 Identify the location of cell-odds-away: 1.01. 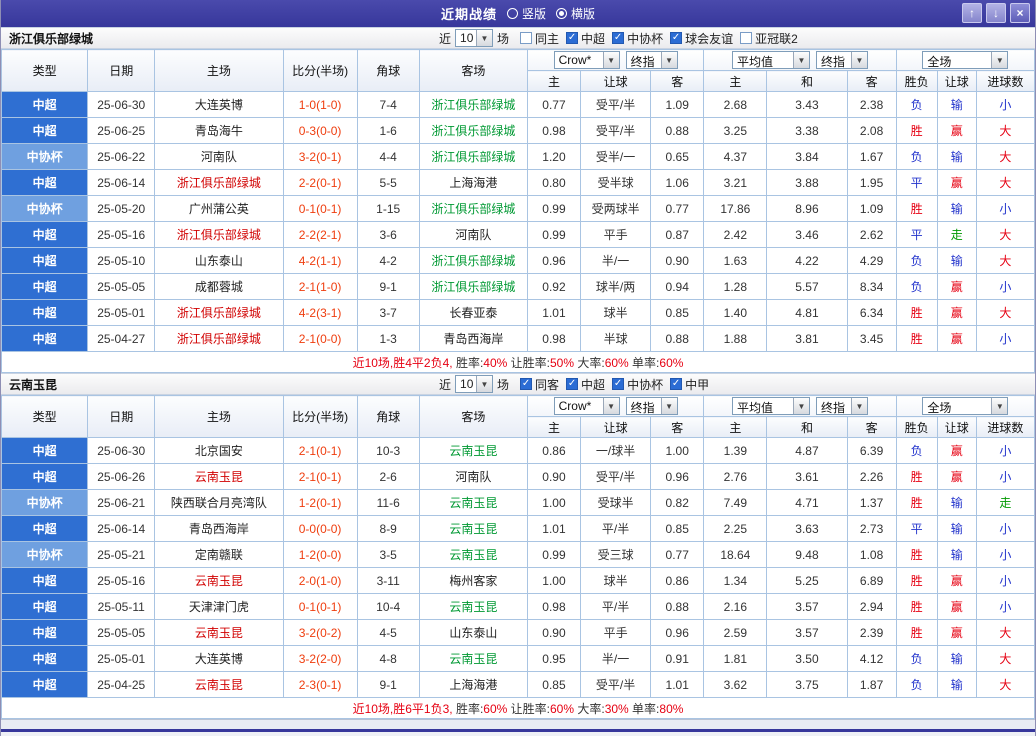
(677, 684).